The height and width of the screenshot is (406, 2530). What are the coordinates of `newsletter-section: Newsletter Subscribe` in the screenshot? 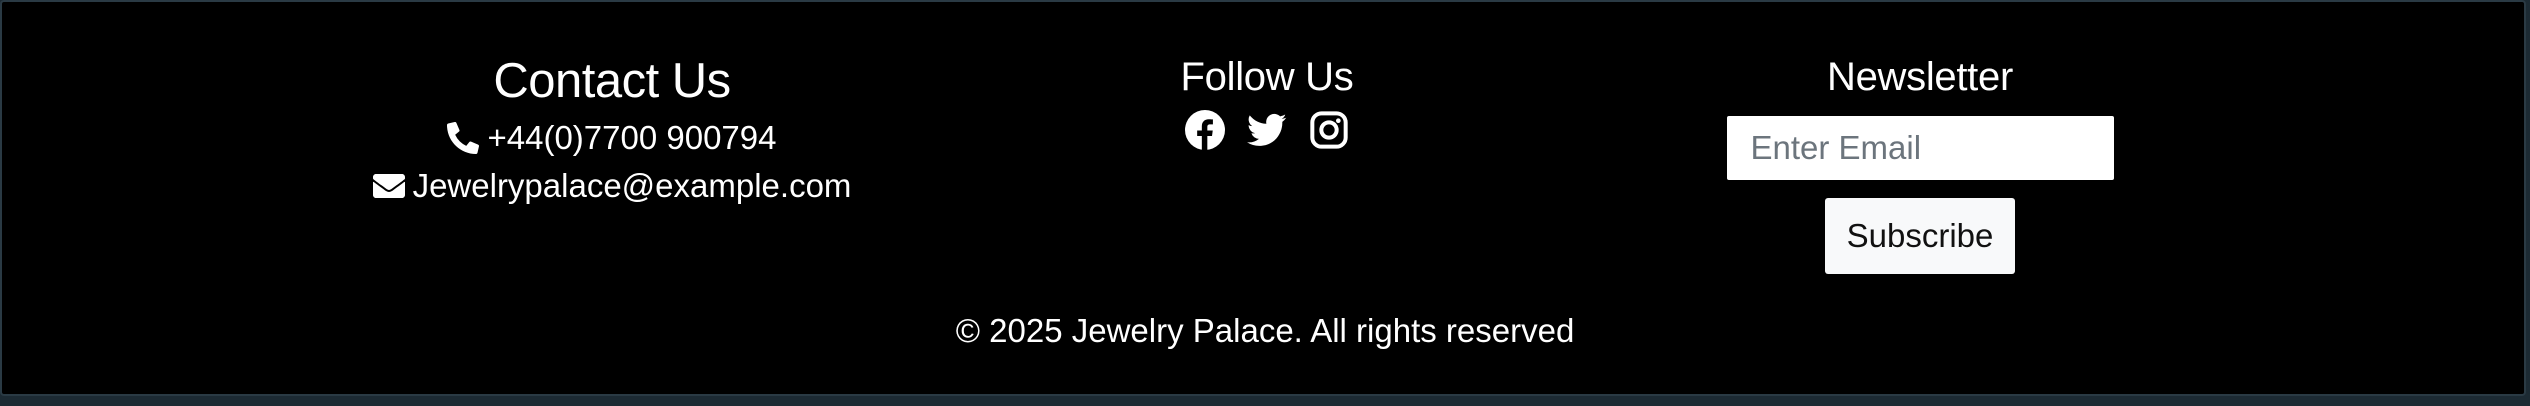 It's located at (1920, 138).